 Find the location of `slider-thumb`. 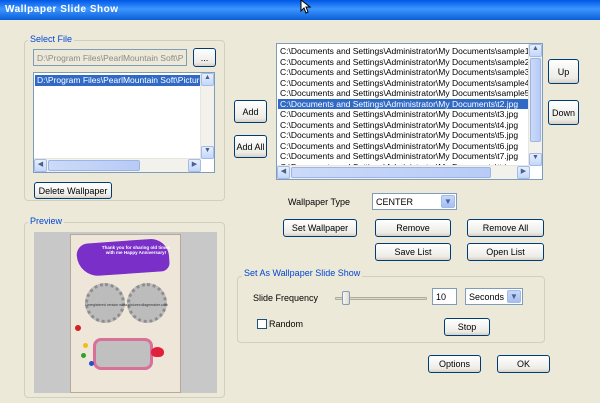

slider-thumb is located at coordinates (346, 298).